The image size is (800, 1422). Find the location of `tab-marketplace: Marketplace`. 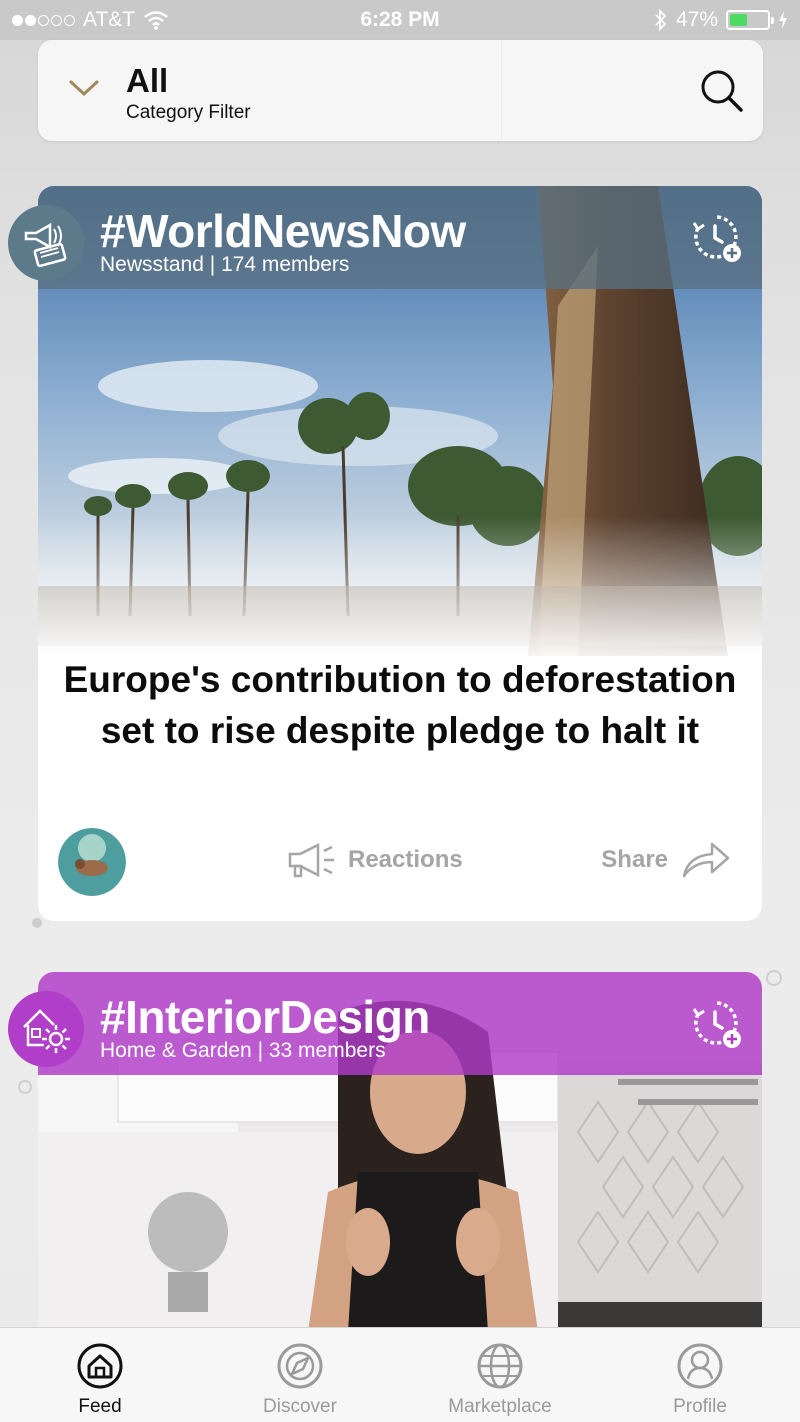

tab-marketplace: Marketplace is located at coordinates (500, 1375).